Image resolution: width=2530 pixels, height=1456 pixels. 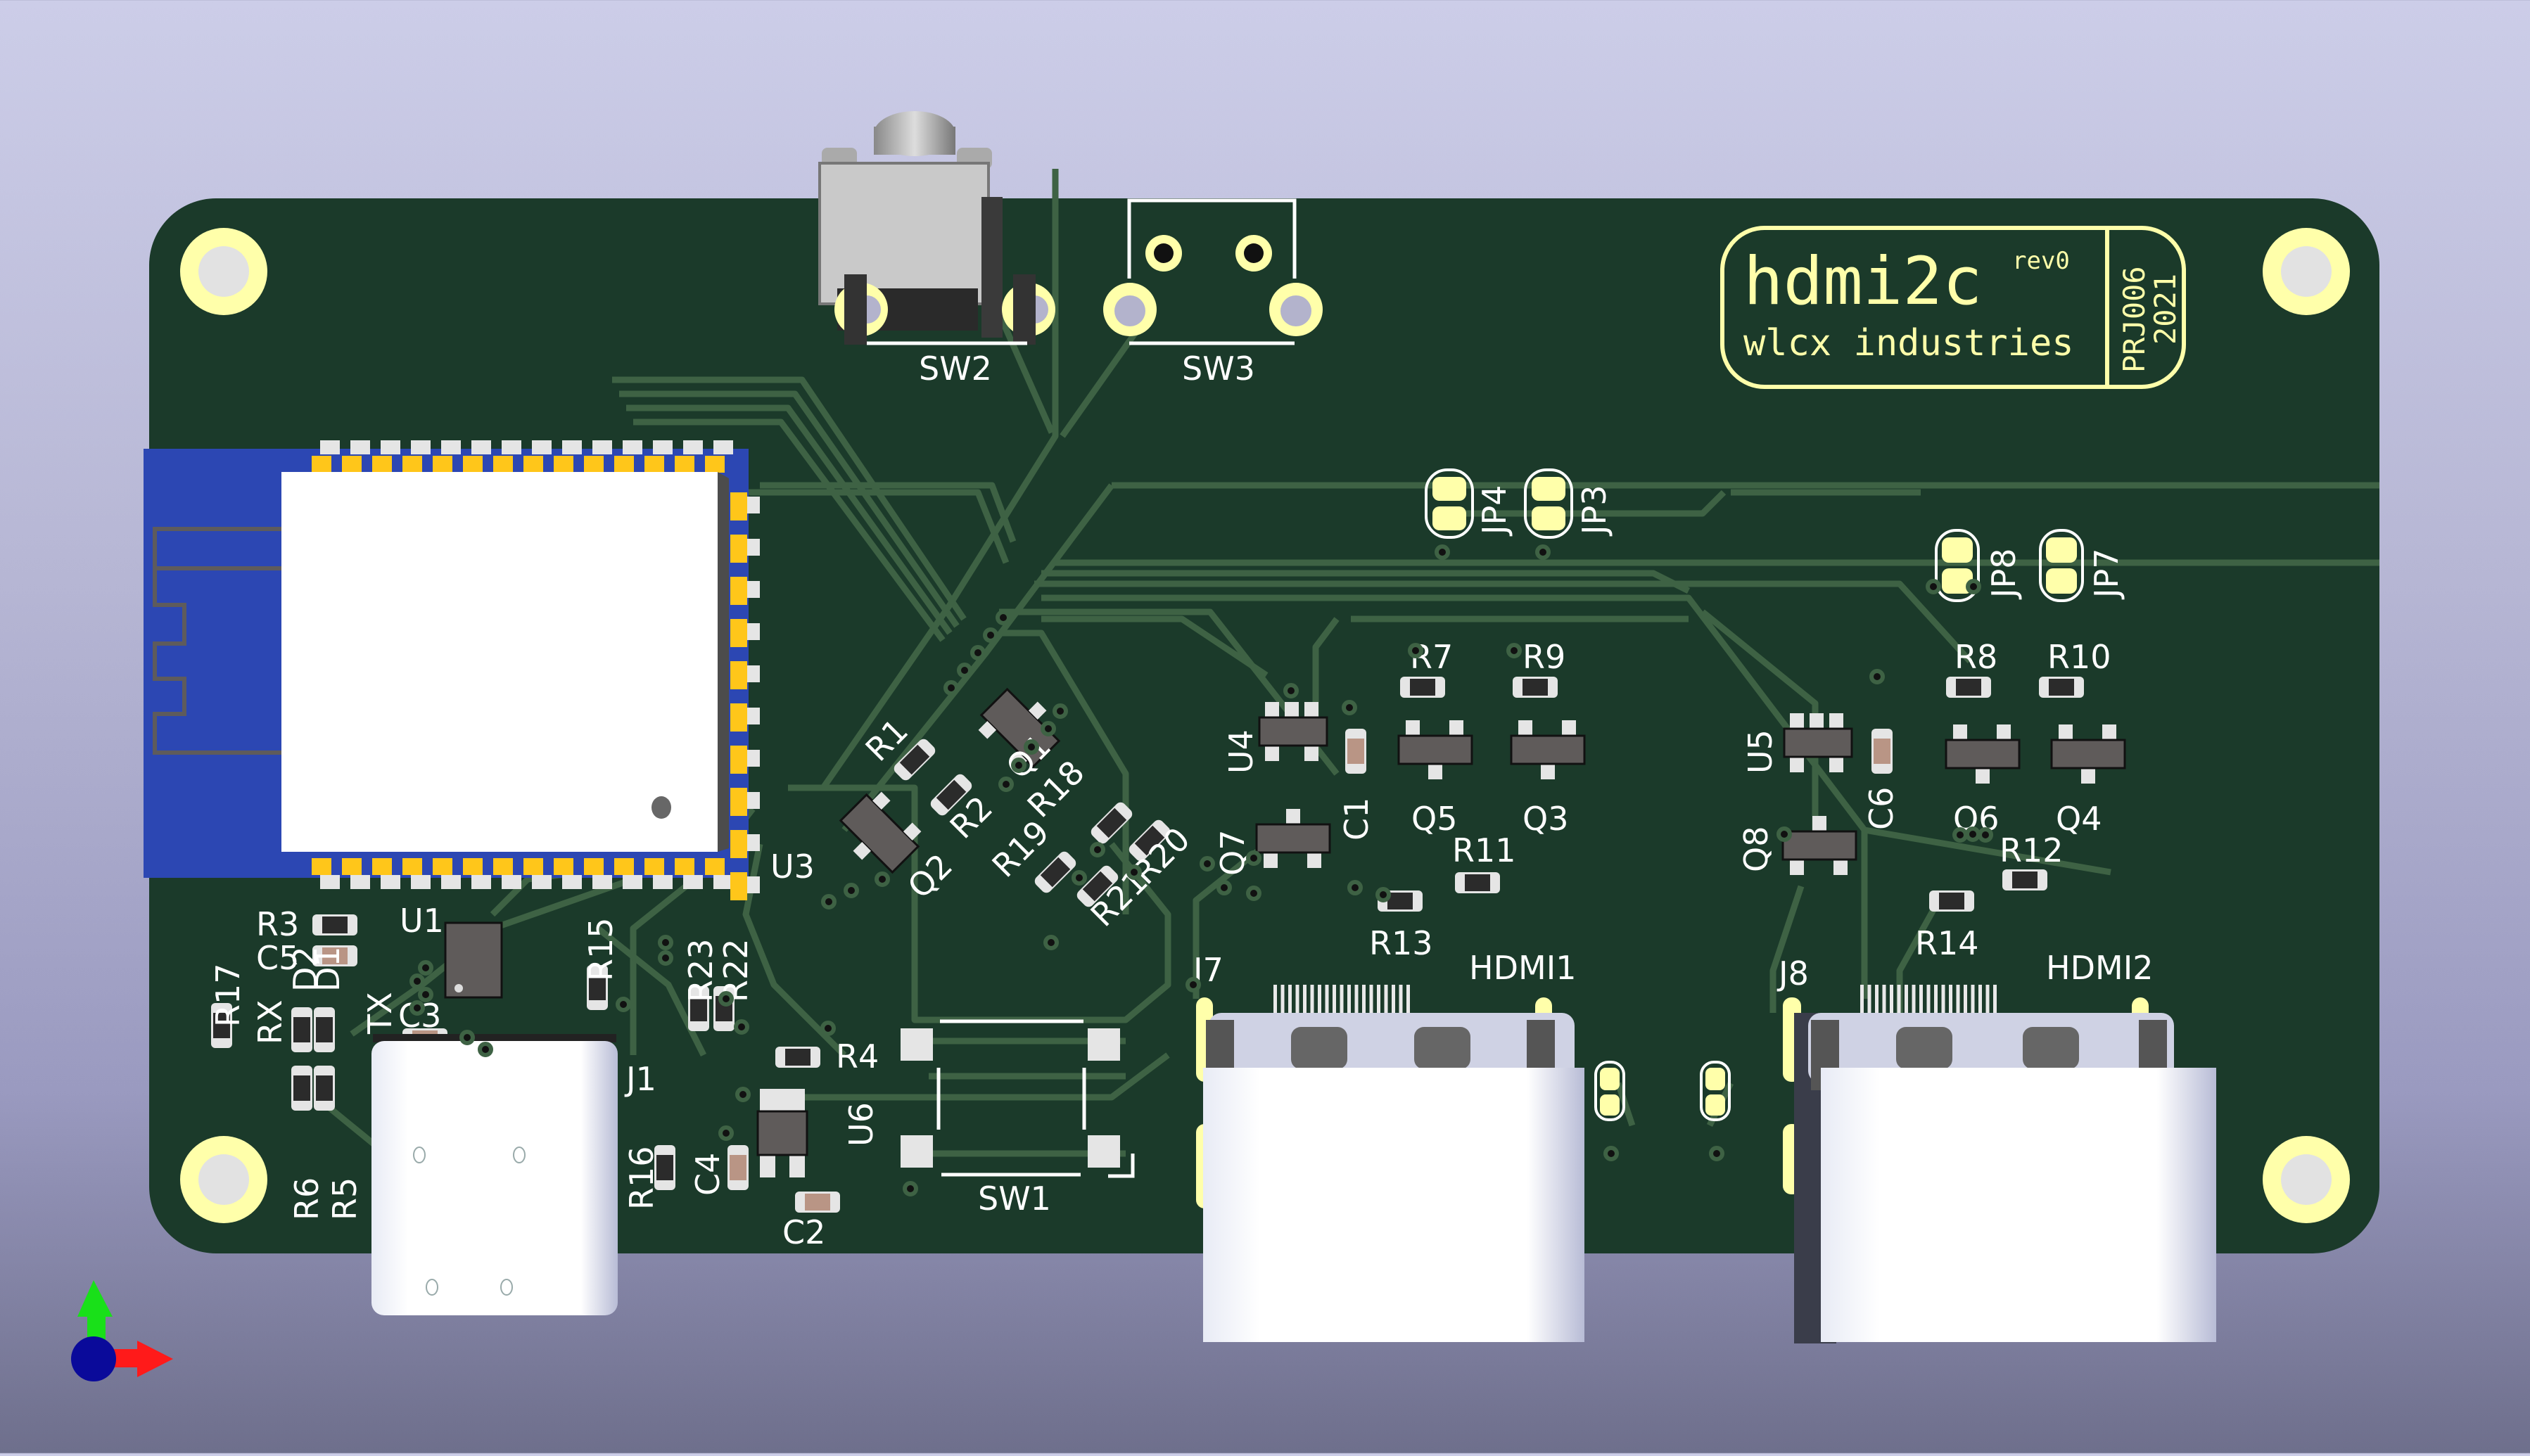 I want to click on resistor-r5, so click(x=324, y=1088).